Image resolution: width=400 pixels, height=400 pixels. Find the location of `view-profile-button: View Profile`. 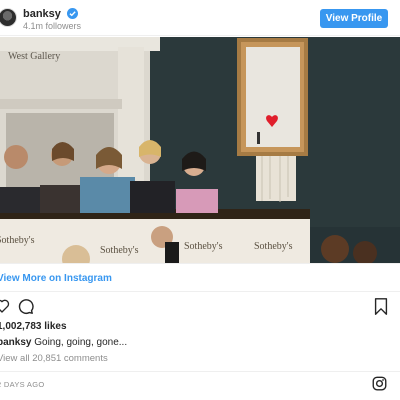

view-profile-button: View Profile is located at coordinates (354, 18).